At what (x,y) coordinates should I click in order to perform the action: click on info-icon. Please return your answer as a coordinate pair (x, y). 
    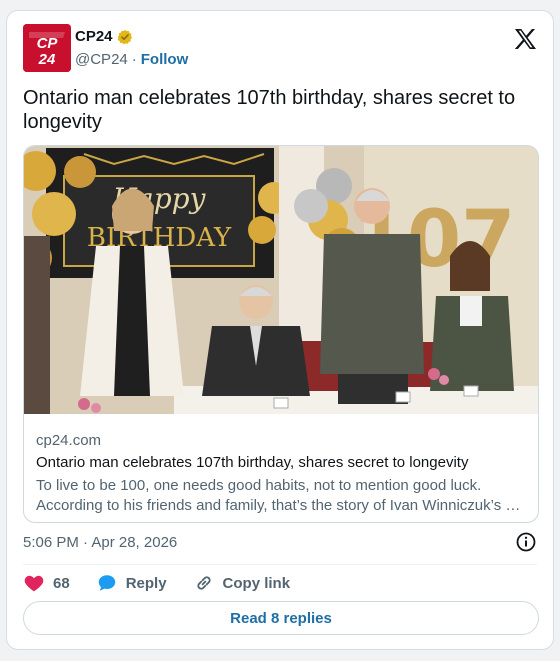
    Looking at the image, I should click on (526, 542).